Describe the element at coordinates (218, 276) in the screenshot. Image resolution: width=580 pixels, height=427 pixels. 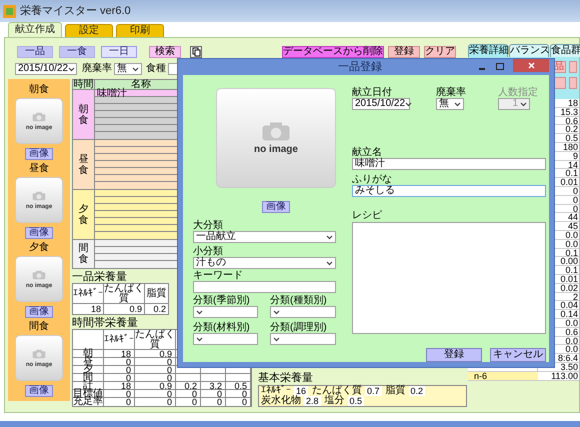
I see `field-label: キーワード` at that location.